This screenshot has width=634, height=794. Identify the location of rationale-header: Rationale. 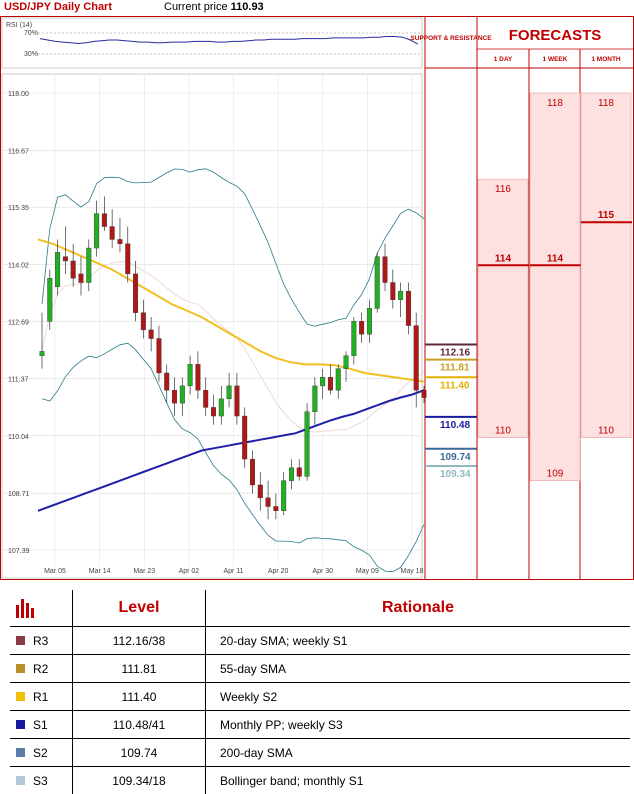
(418, 608).